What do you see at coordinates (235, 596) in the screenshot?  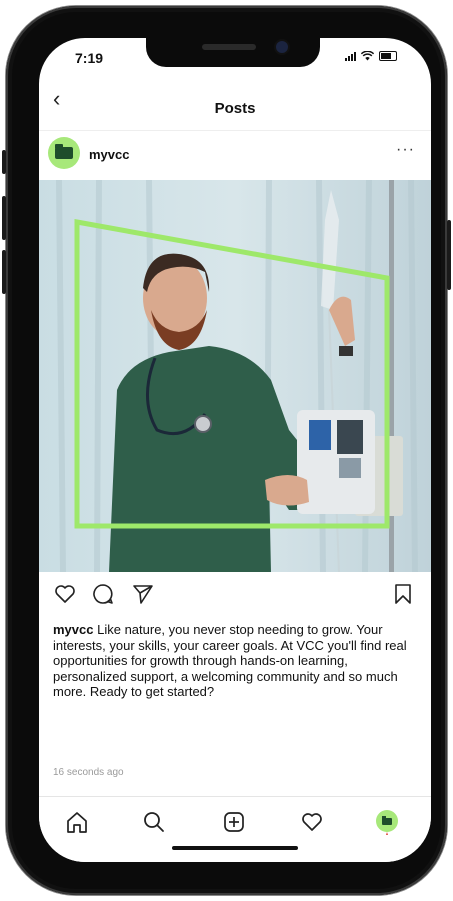 I see `post-actions` at bounding box center [235, 596].